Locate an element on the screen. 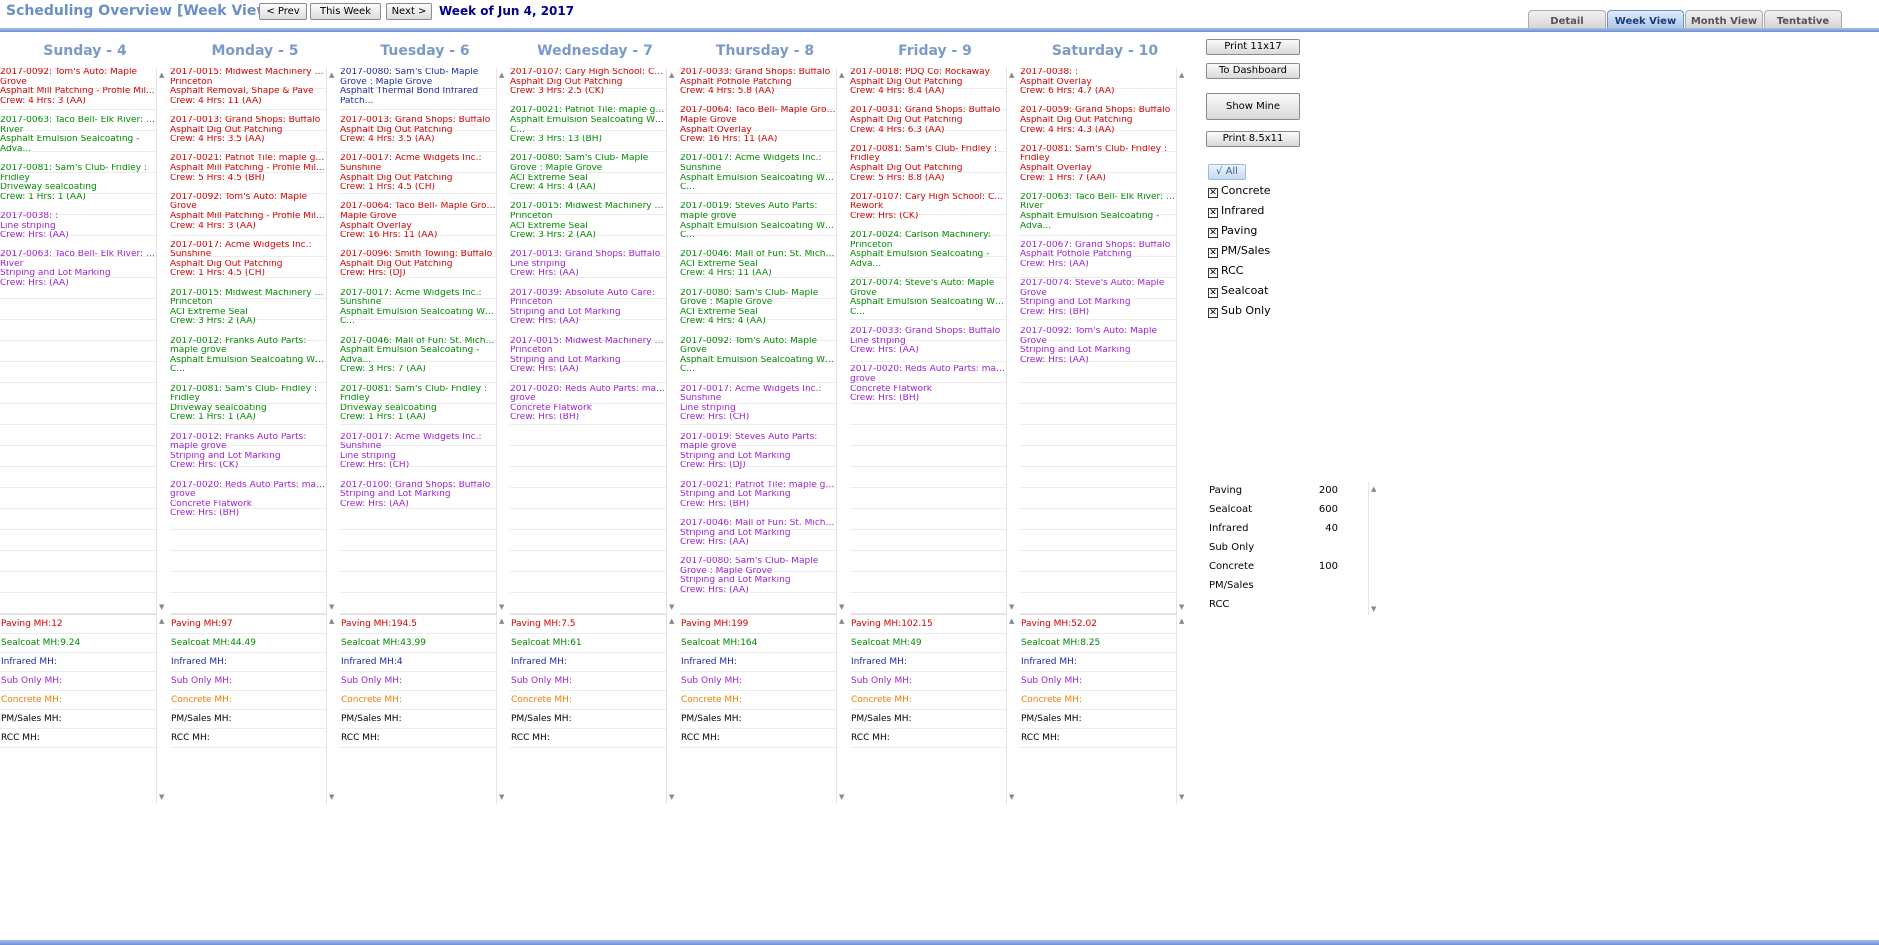 Image resolution: width=1879 pixels, height=945 pixels. filter-sealcoat: ✕ Sealcoat is located at coordinates (1238, 291).